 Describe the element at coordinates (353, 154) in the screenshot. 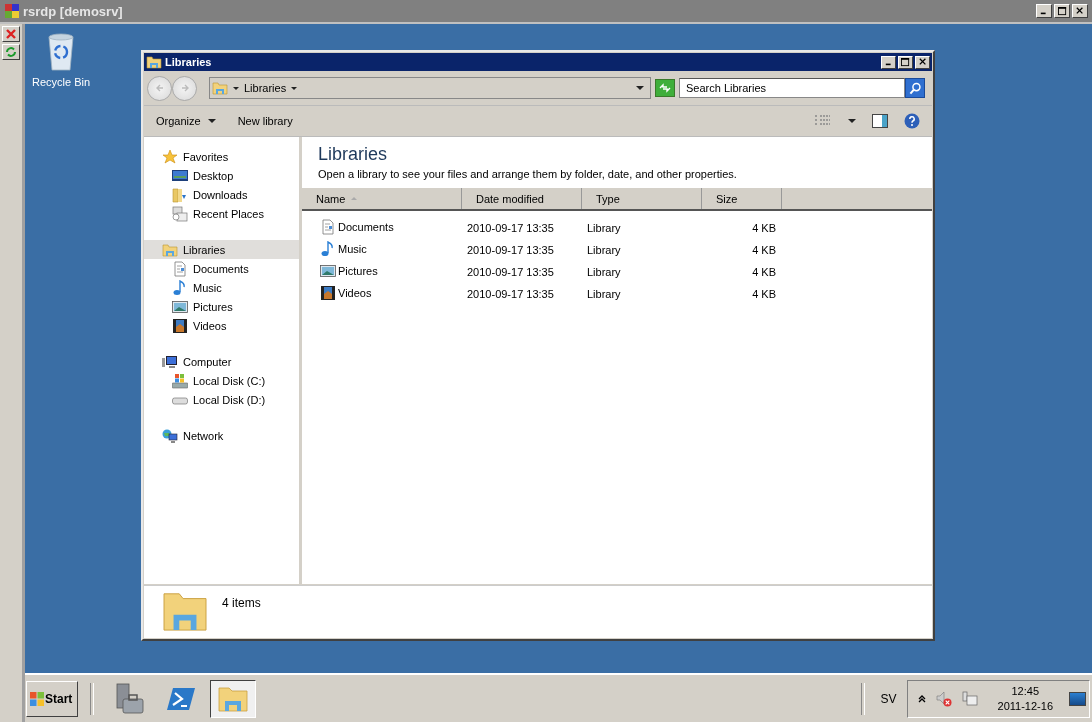

I see `library-heading: Libraries` at that location.